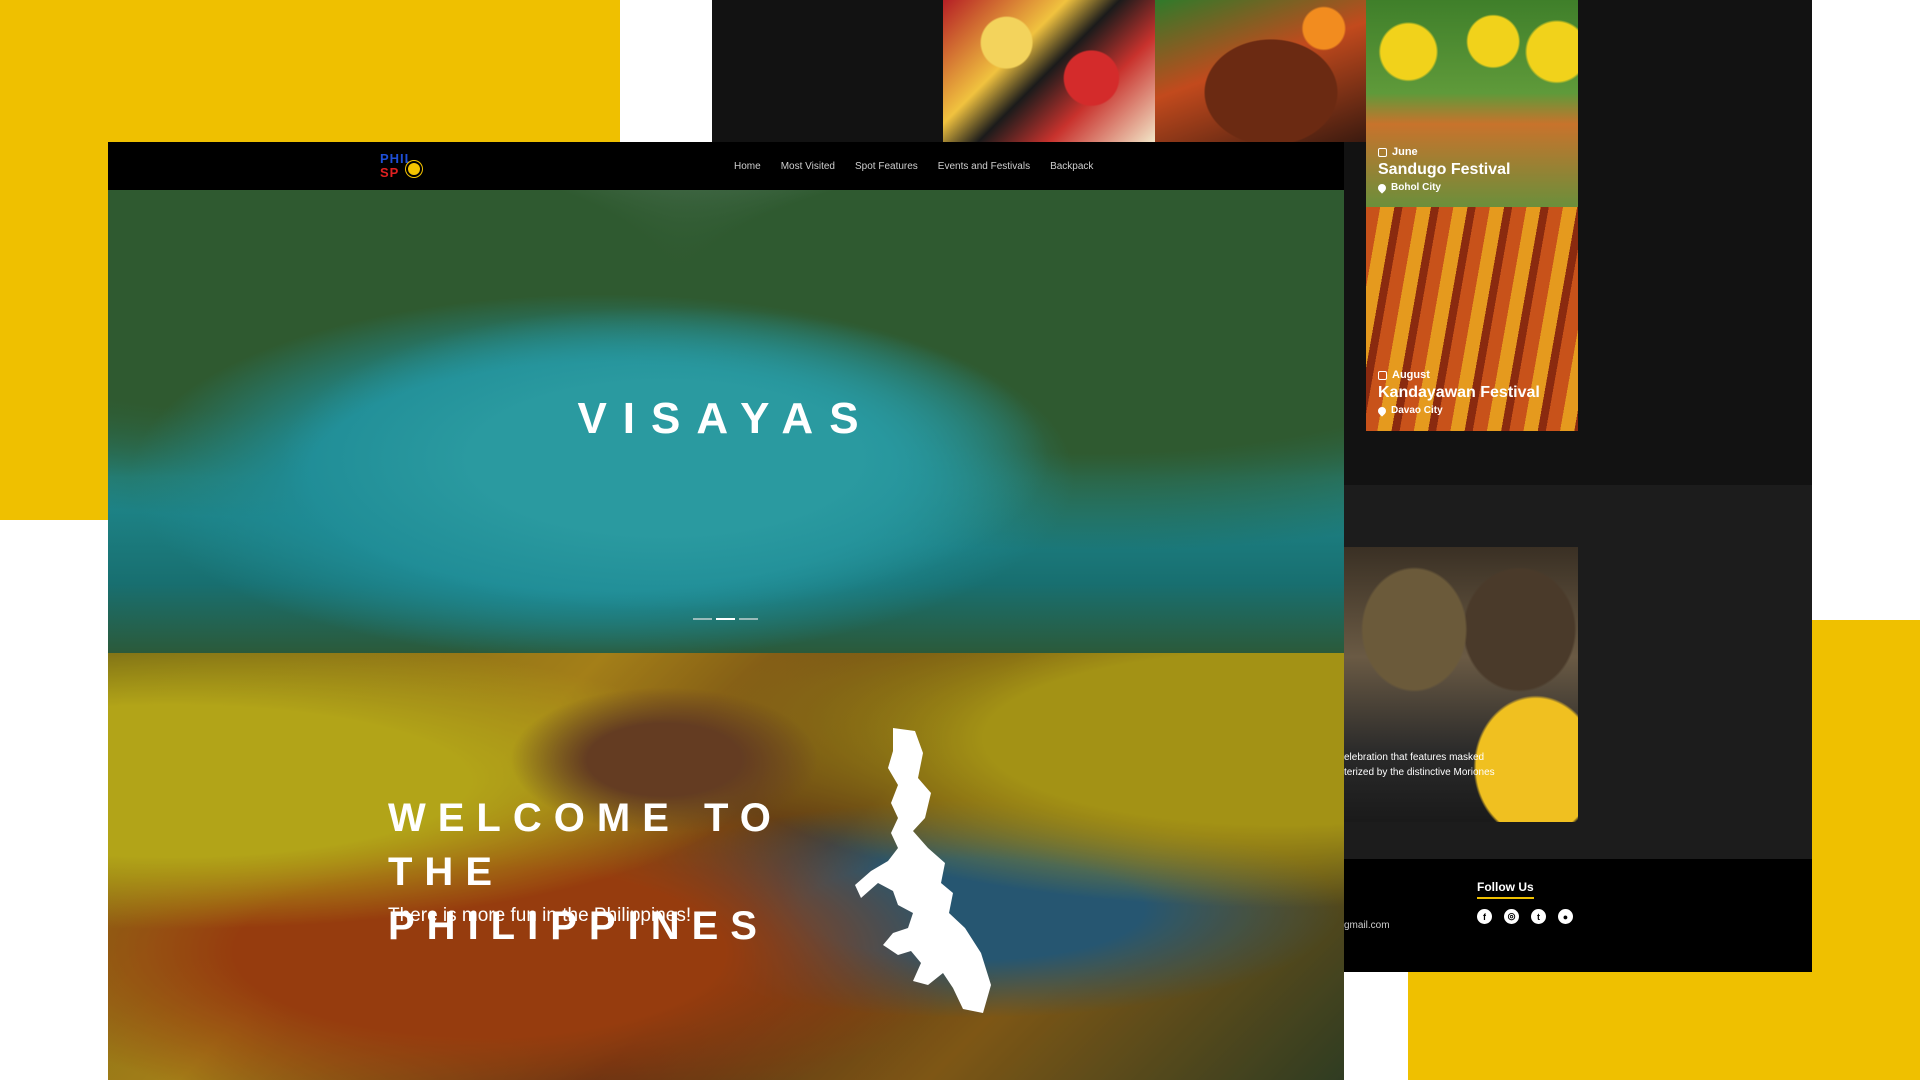 The height and width of the screenshot is (1080, 1920). I want to click on welcome-subtitle: There is more fun in the Philippines!, so click(540, 915).